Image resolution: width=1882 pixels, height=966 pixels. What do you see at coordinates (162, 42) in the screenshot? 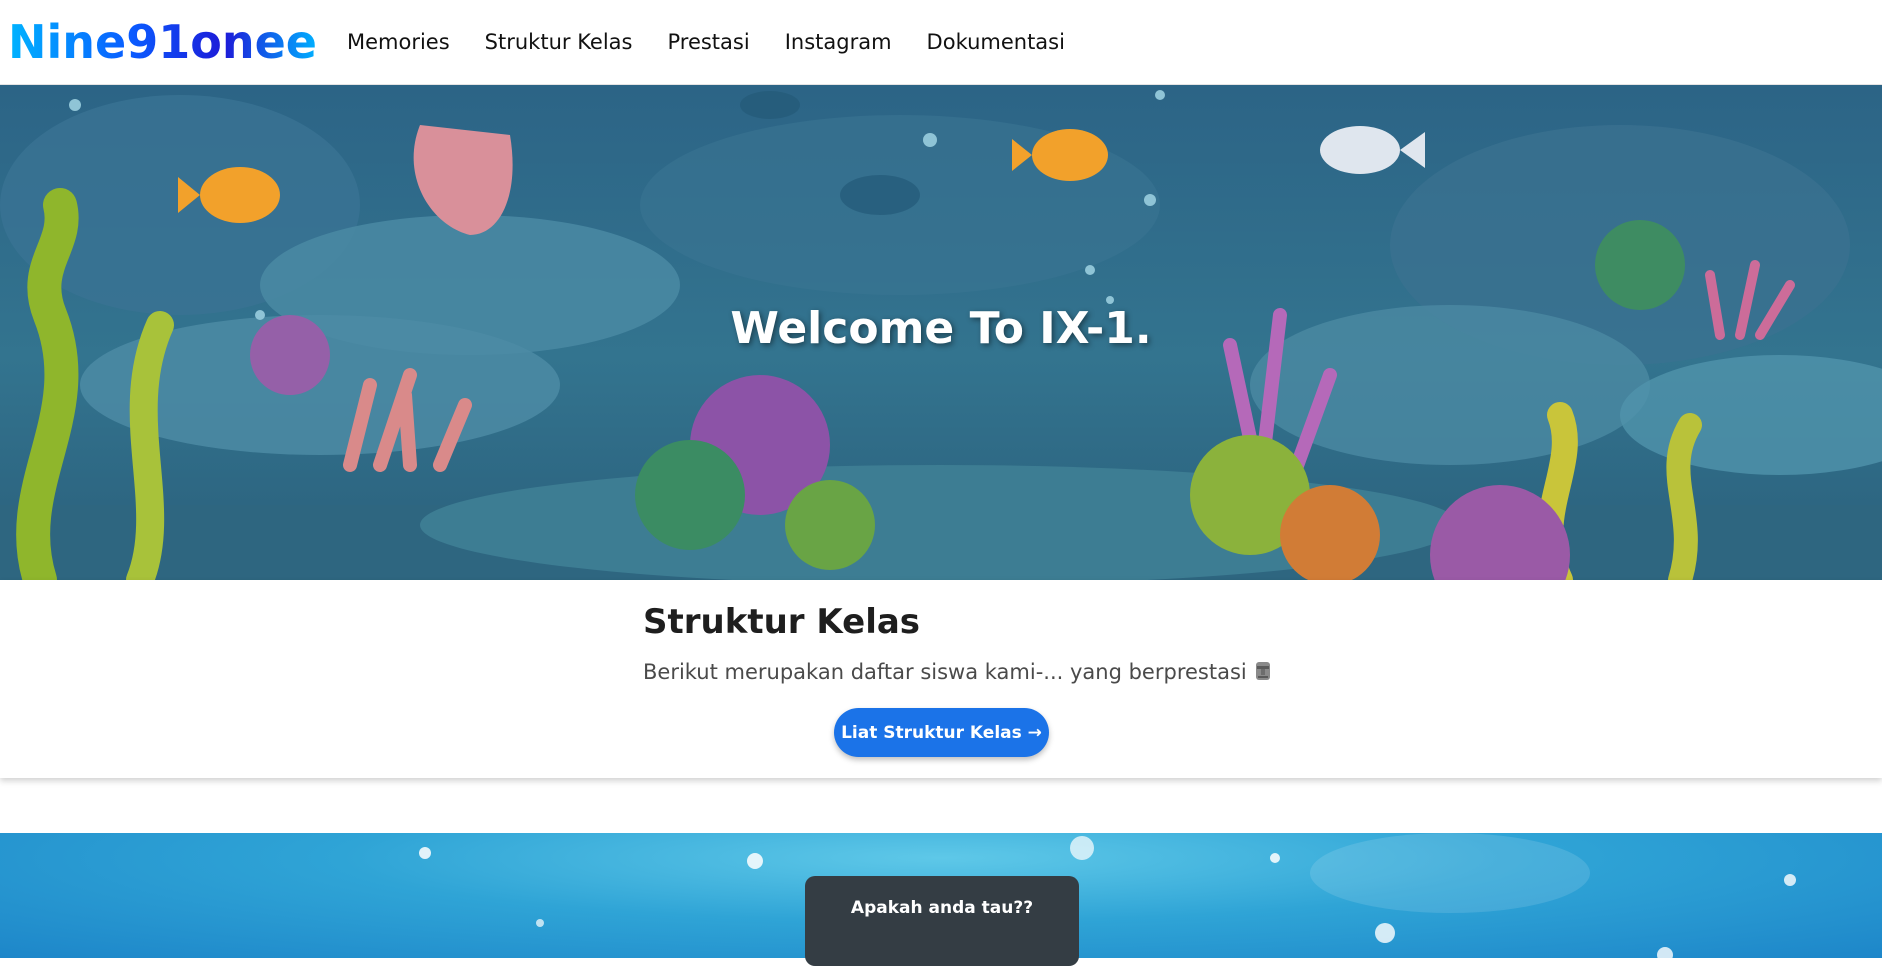
I see `brand-logo: Nine91onee` at bounding box center [162, 42].